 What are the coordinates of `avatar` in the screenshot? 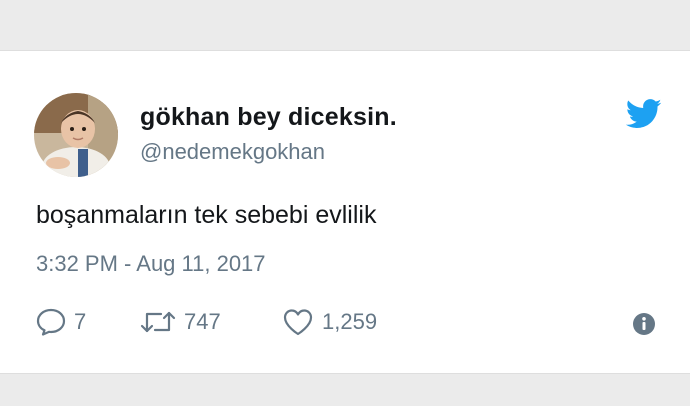 It's located at (76, 135).